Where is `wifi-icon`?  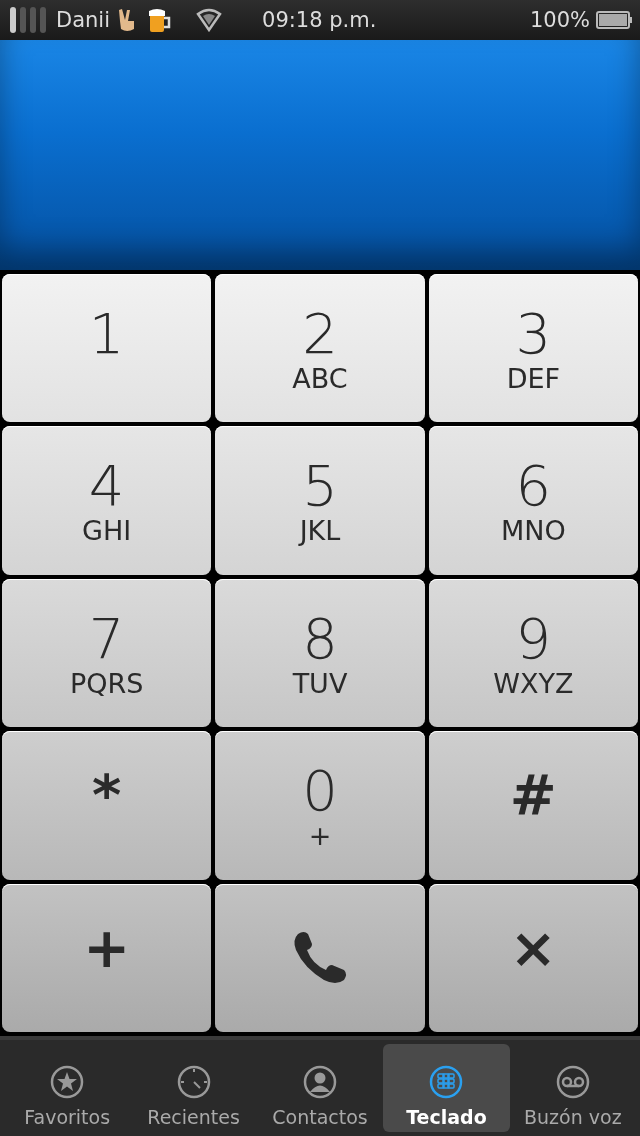
wifi-icon is located at coordinates (209, 20).